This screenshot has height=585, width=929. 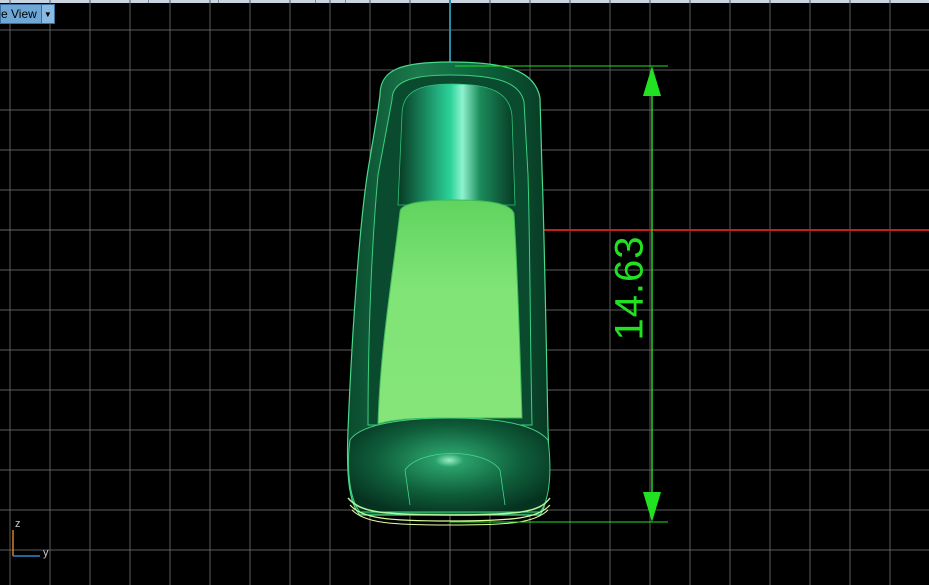 What do you see at coordinates (629, 288) in the screenshot?
I see `dimension-value: 14.63` at bounding box center [629, 288].